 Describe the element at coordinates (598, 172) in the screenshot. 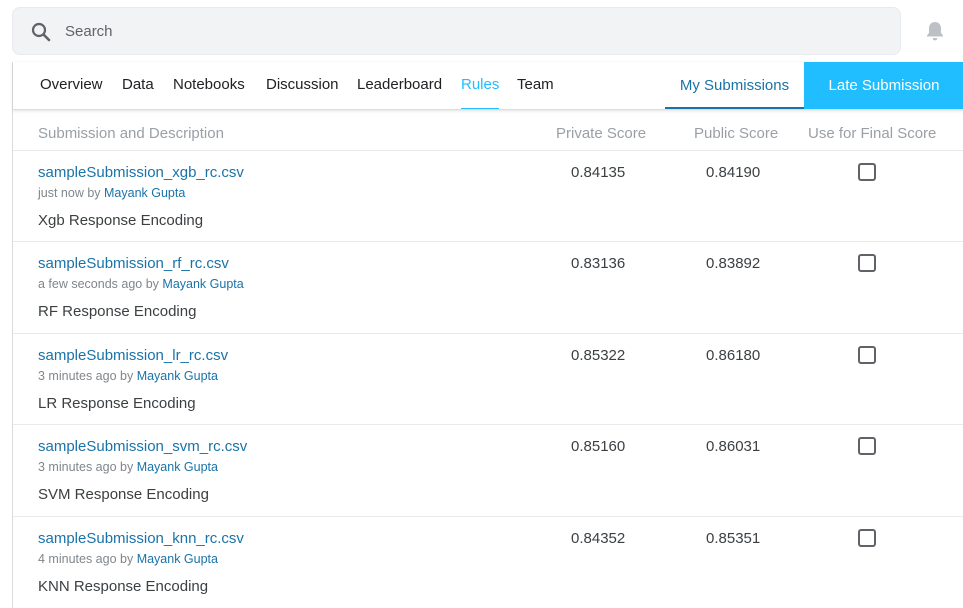

I see `private-score: 0.84135` at that location.